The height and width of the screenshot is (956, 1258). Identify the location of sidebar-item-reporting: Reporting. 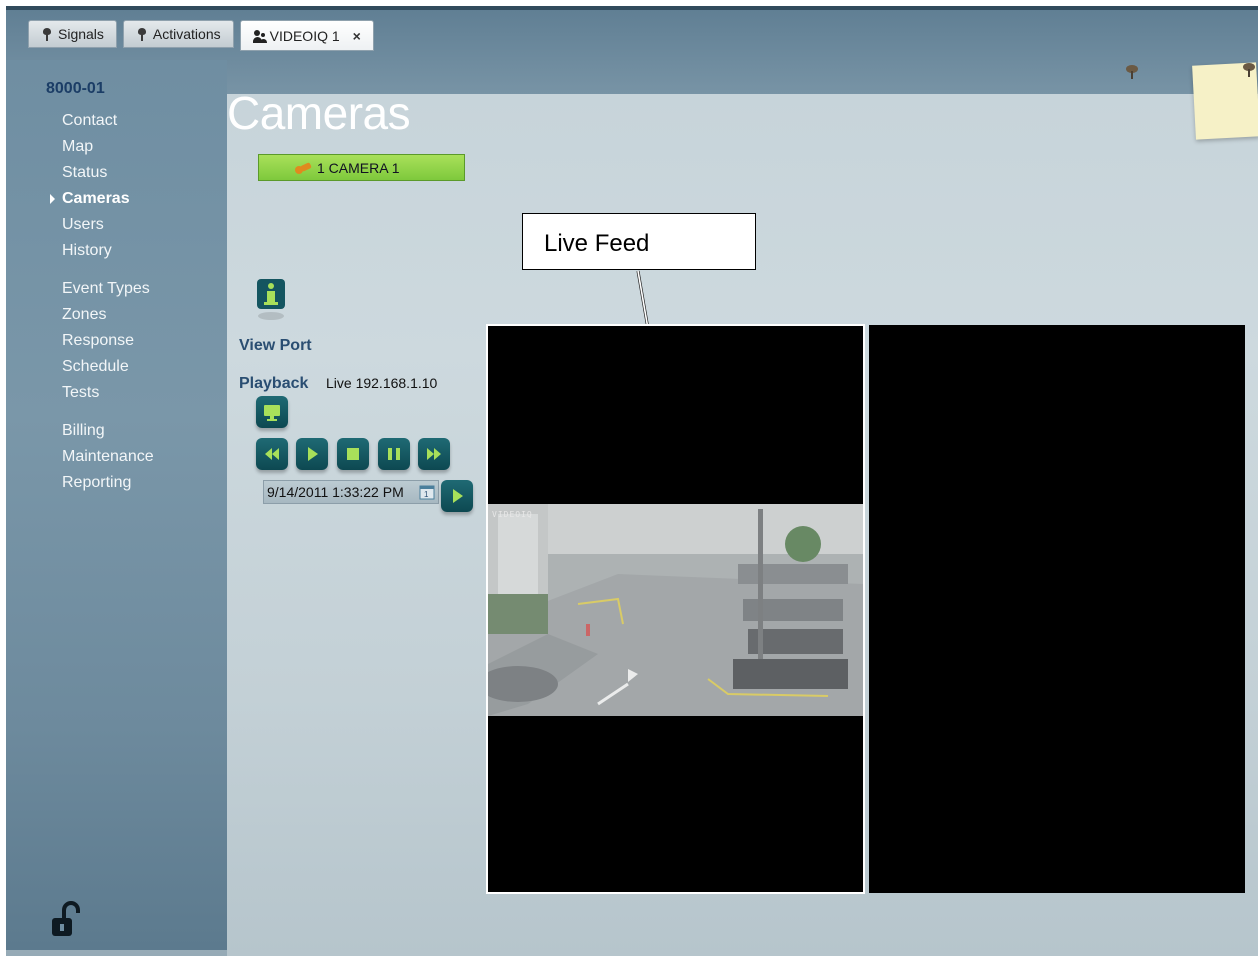
(108, 483).